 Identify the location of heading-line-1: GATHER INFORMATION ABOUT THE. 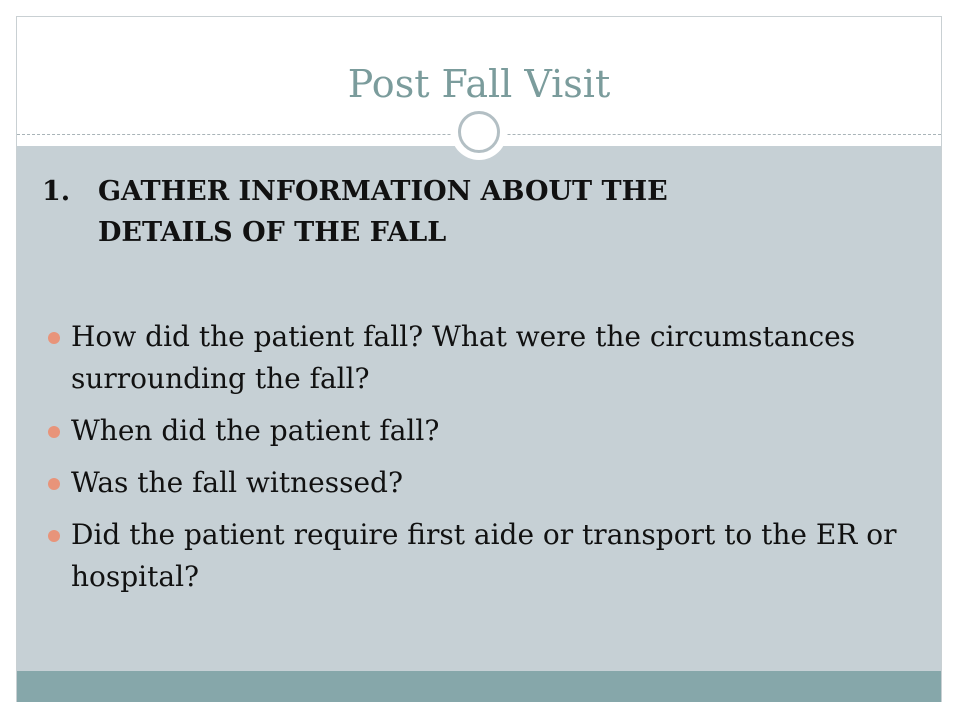
(383, 191).